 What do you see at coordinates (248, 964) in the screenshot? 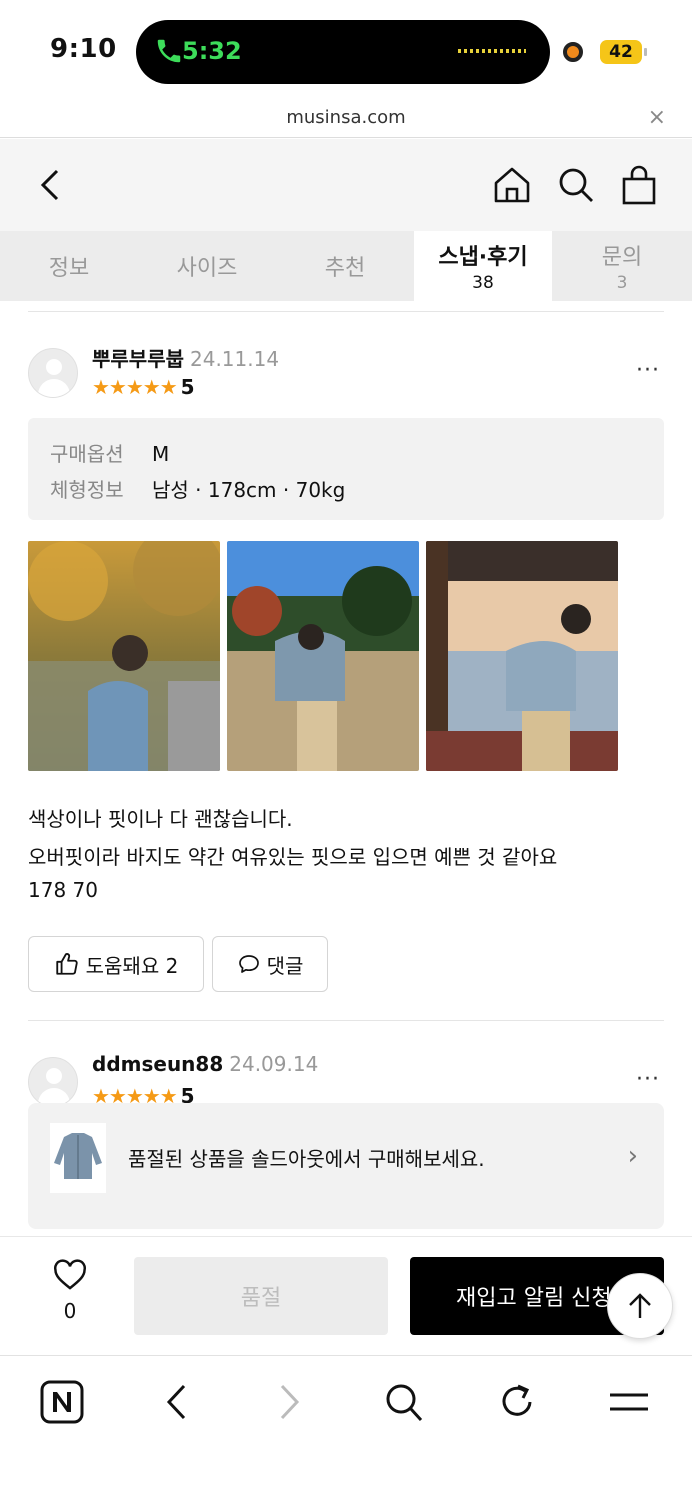
I see `speech-bubble-icon` at bounding box center [248, 964].